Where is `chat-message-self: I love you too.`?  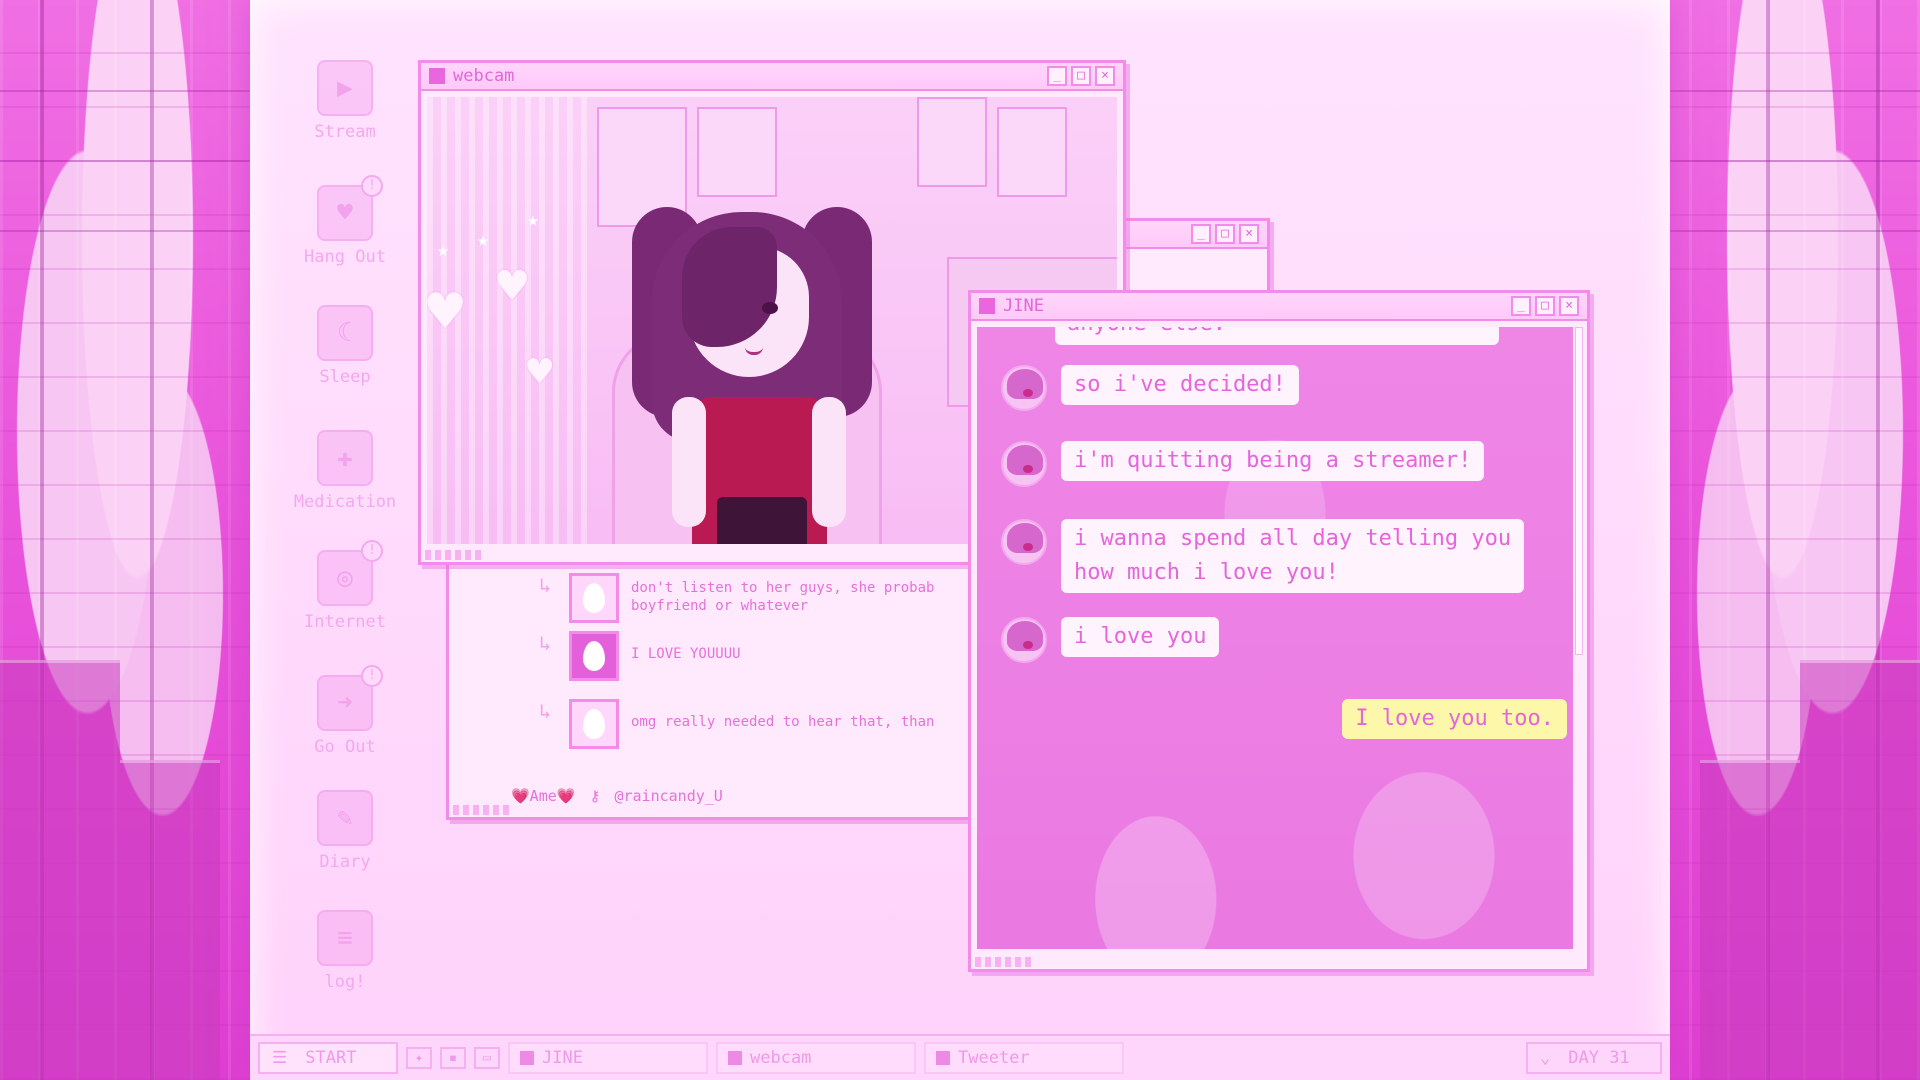 chat-message-self: I love you too. is located at coordinates (1454, 719).